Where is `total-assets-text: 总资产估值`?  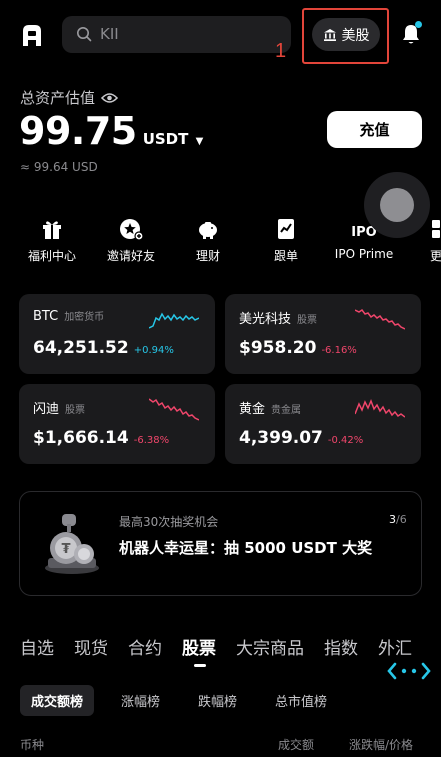
total-assets-text: 总资产估值 is located at coordinates (58, 98).